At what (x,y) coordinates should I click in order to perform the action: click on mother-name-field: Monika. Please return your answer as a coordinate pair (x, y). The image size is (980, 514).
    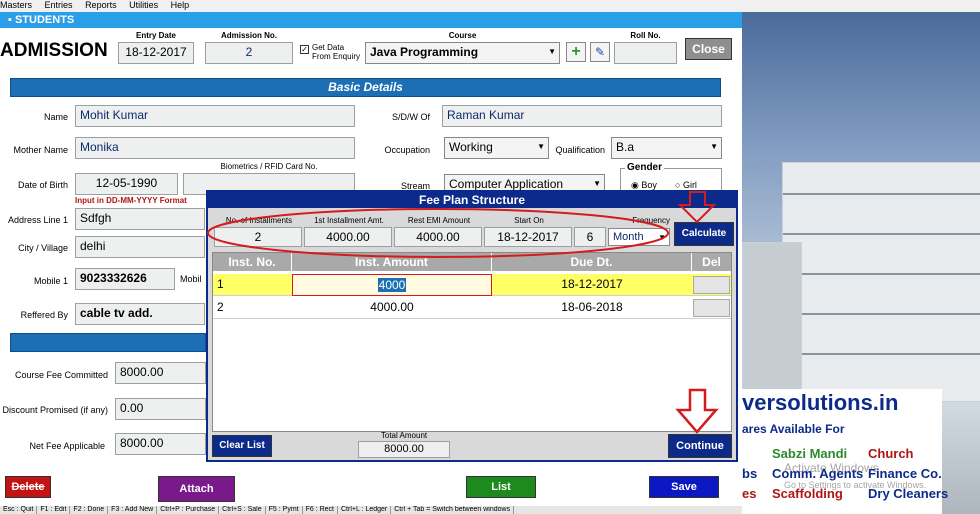
    Looking at the image, I should click on (215, 148).